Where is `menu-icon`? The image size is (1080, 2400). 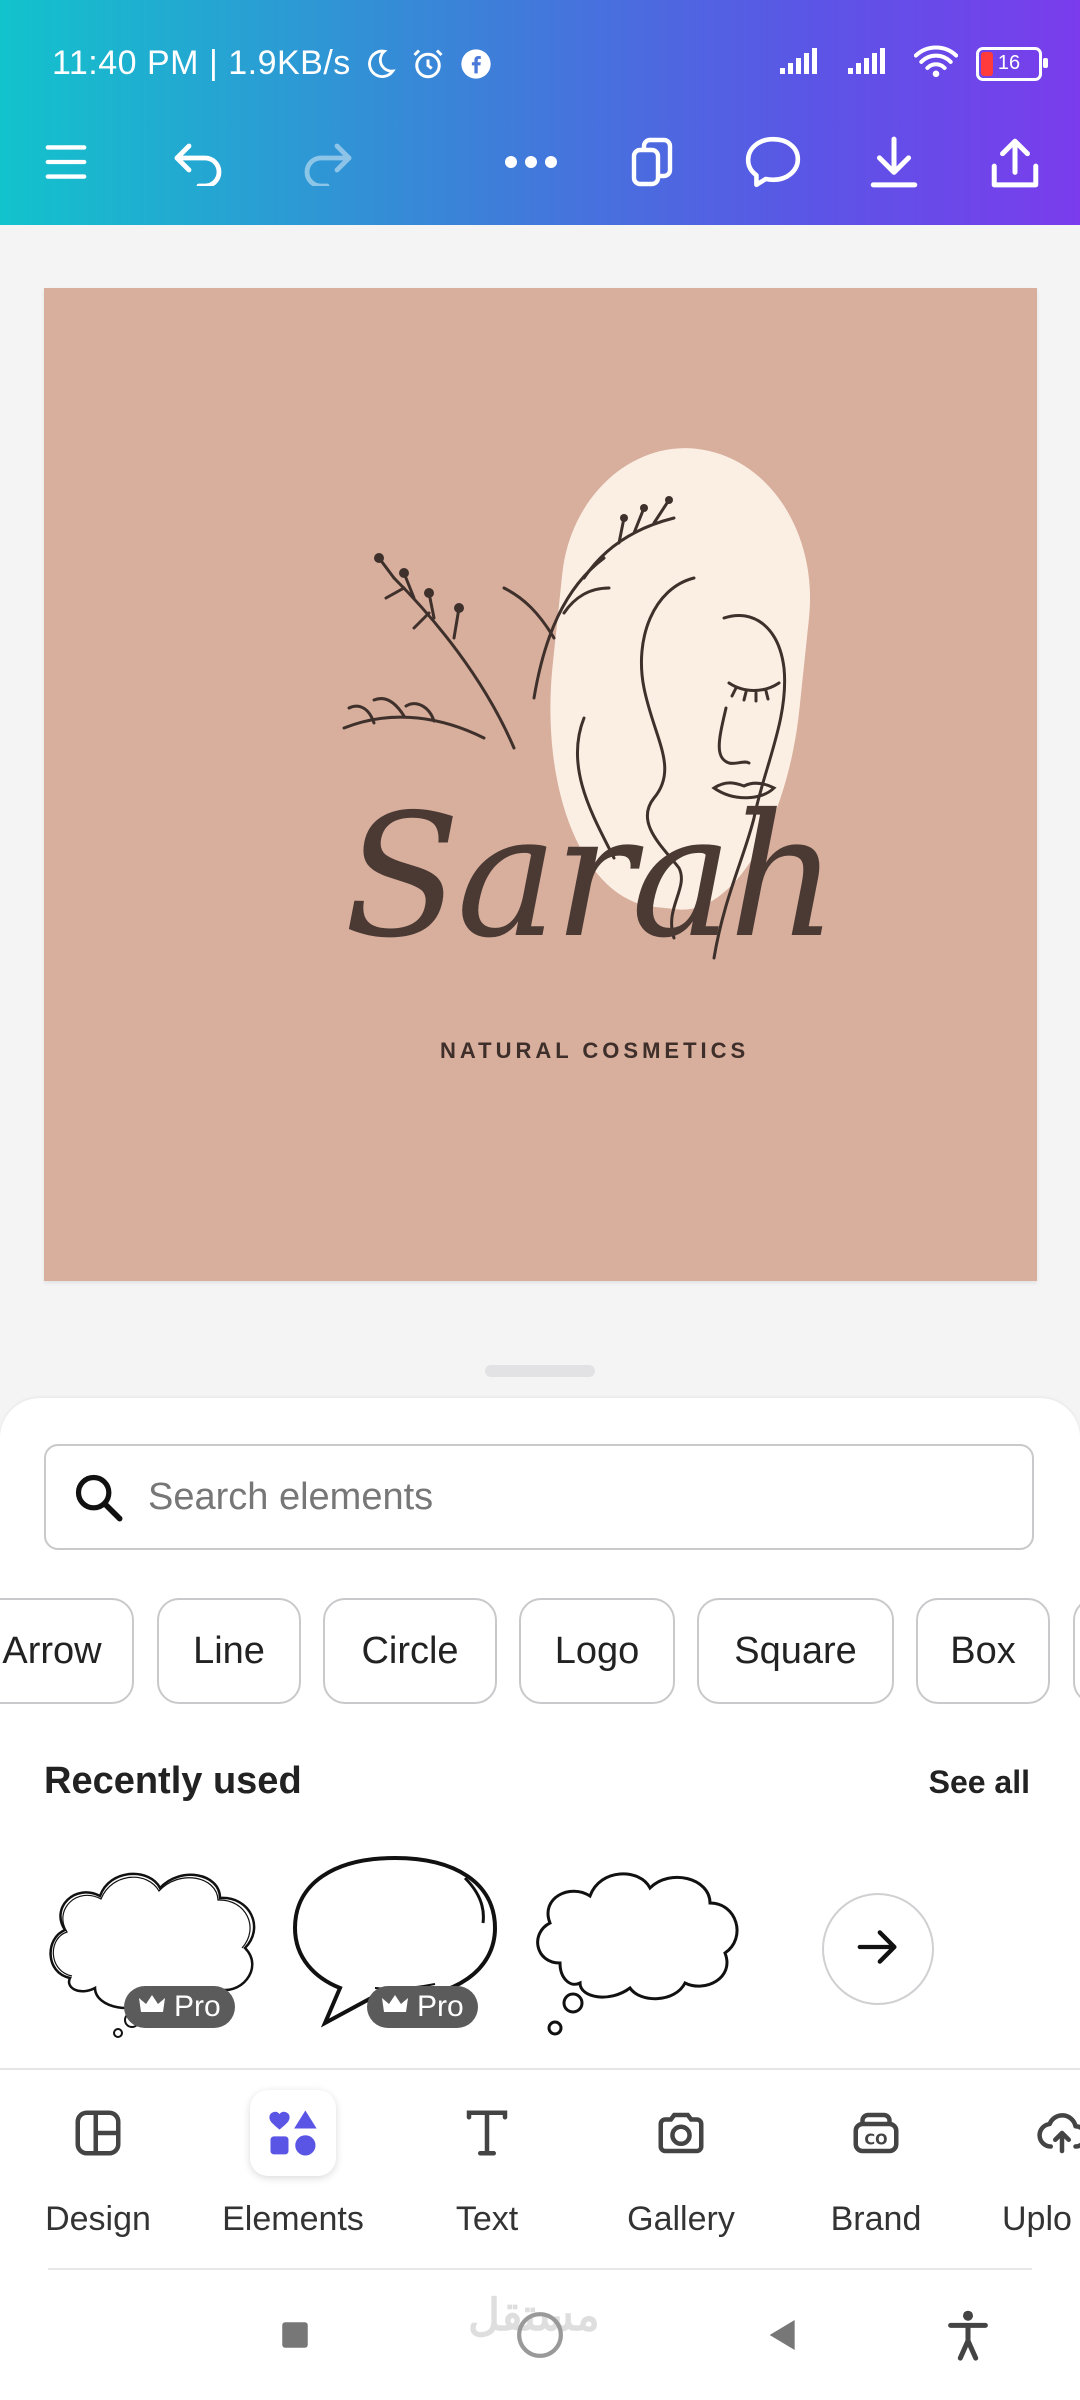
menu-icon is located at coordinates (66, 162).